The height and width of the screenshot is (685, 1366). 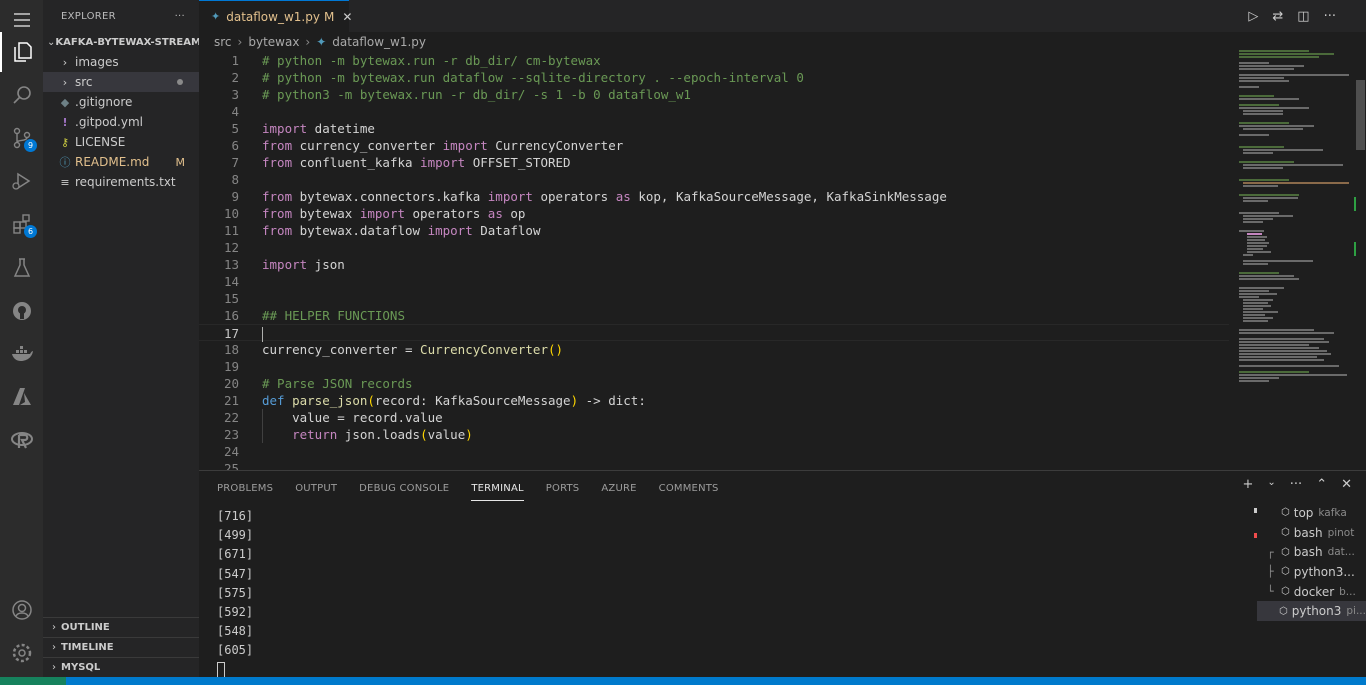 What do you see at coordinates (1247, 484) in the screenshot?
I see `new-terminal-icon: +` at bounding box center [1247, 484].